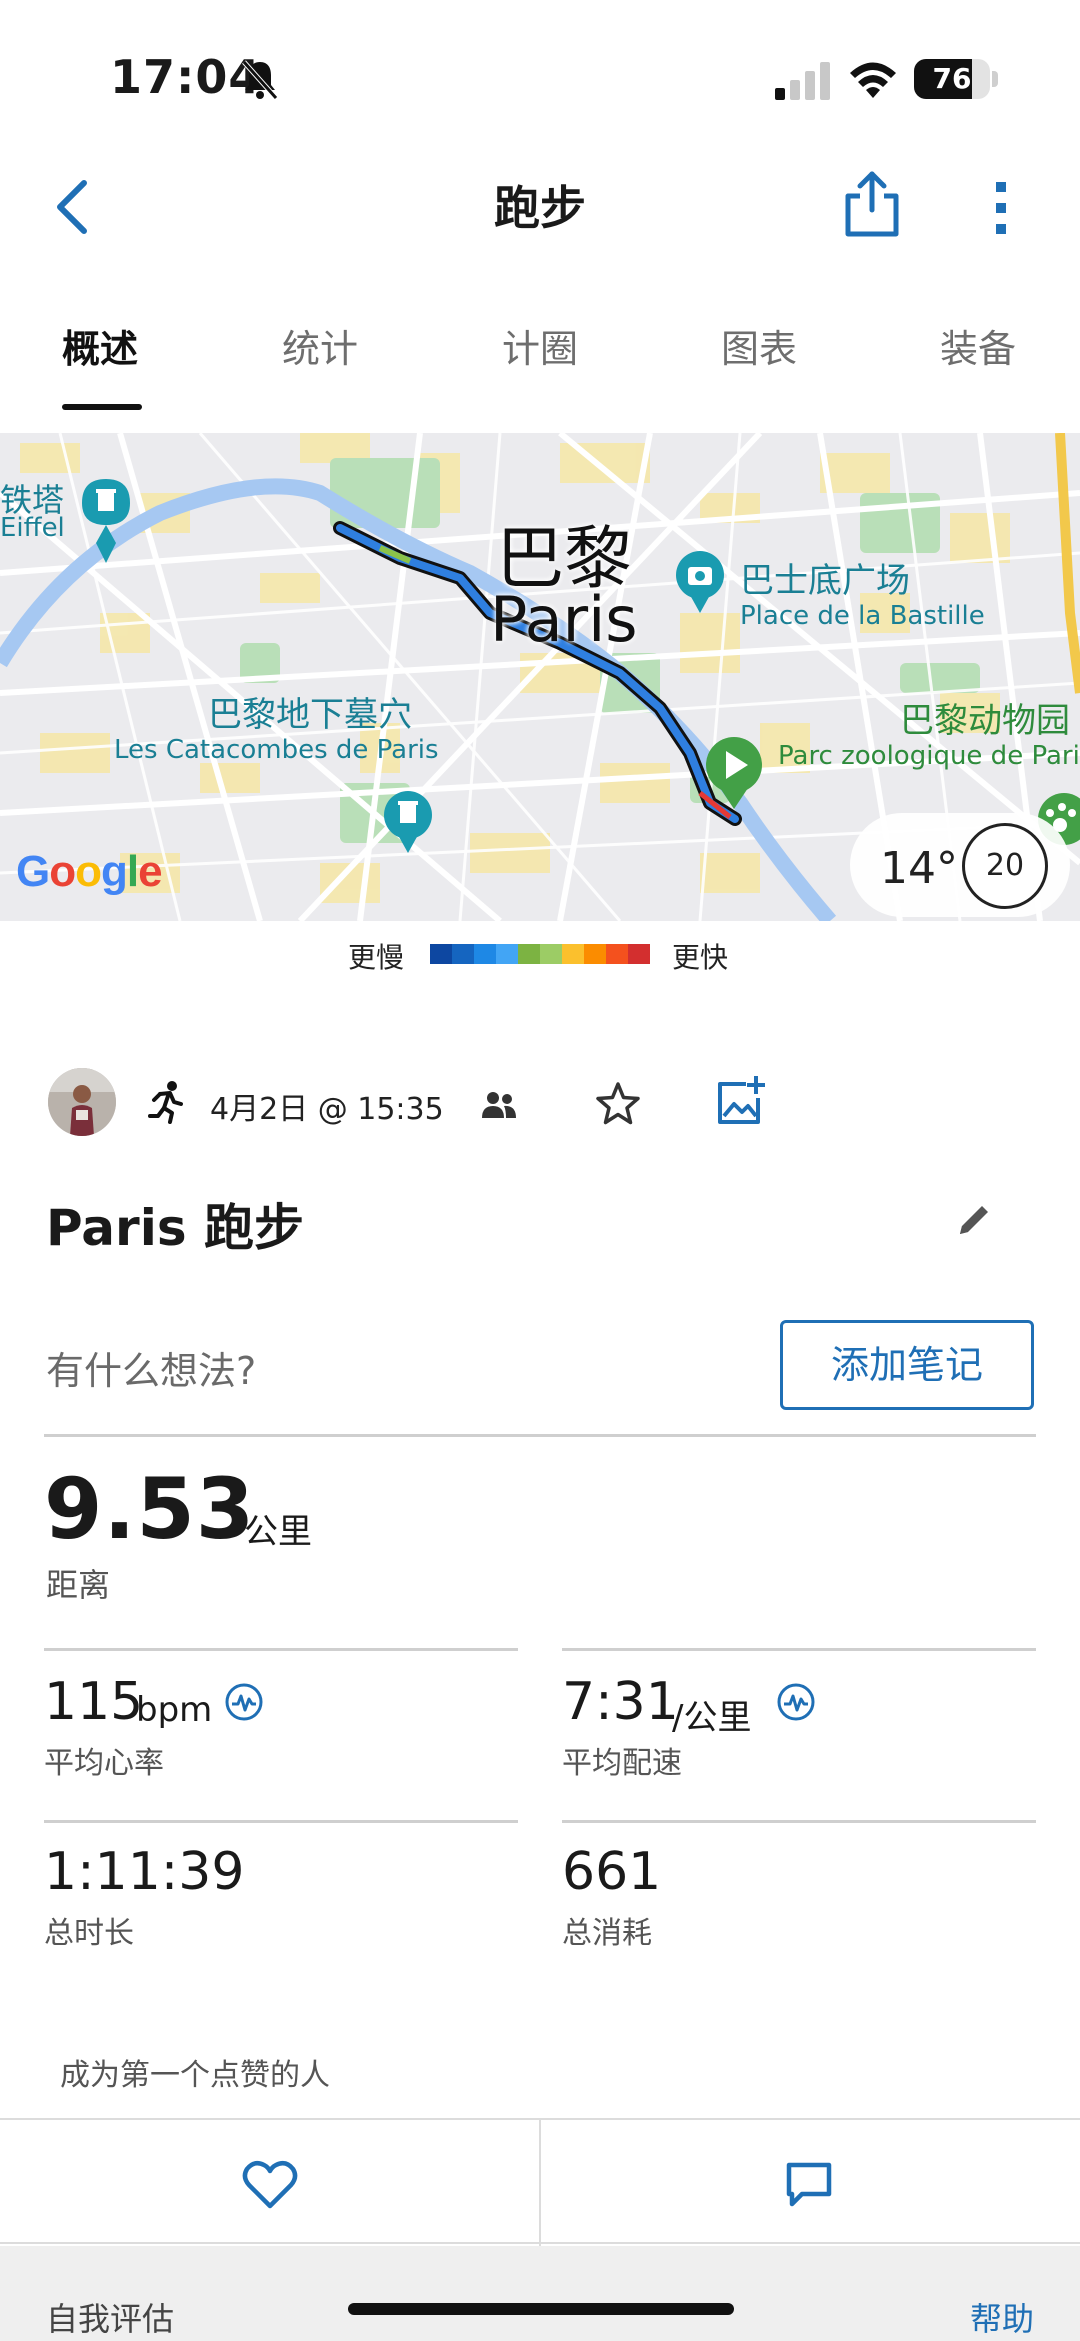  What do you see at coordinates (110, 2317) in the screenshot?
I see `self-evaluation-label: 自我评估` at bounding box center [110, 2317].